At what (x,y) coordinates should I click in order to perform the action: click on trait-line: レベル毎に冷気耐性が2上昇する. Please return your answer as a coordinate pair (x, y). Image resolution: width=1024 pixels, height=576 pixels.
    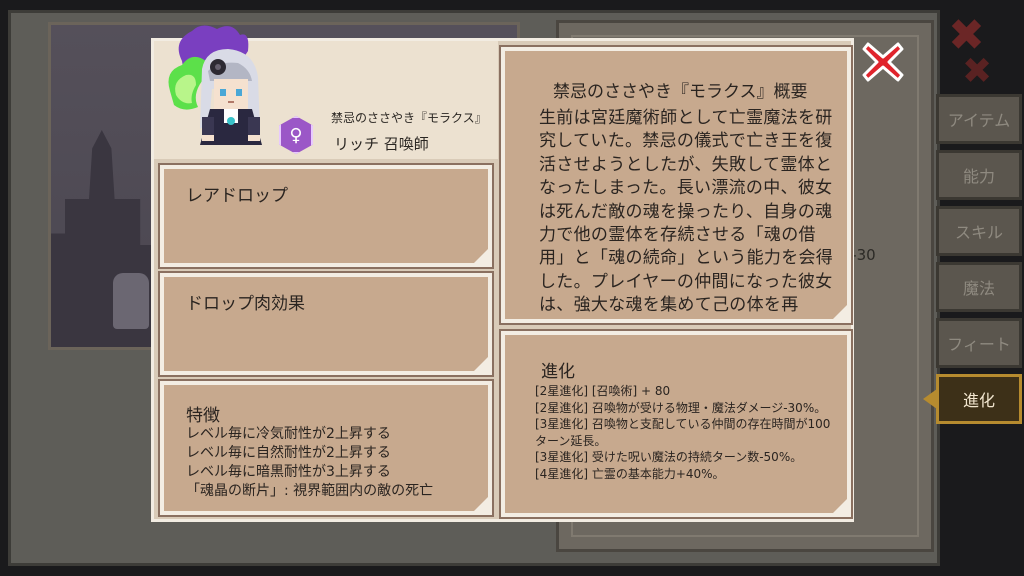
    Looking at the image, I should click on (288, 434).